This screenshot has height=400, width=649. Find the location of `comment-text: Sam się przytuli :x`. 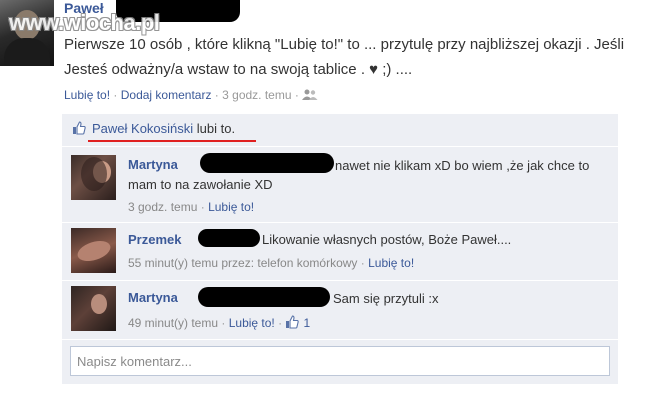

comment-text: Sam się przytuli :x is located at coordinates (386, 298).